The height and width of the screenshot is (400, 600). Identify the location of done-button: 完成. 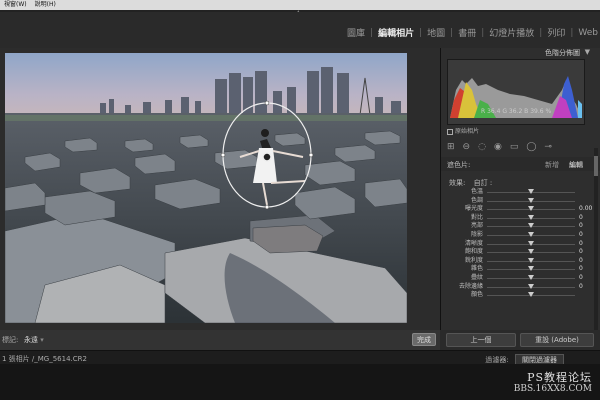
(424, 339).